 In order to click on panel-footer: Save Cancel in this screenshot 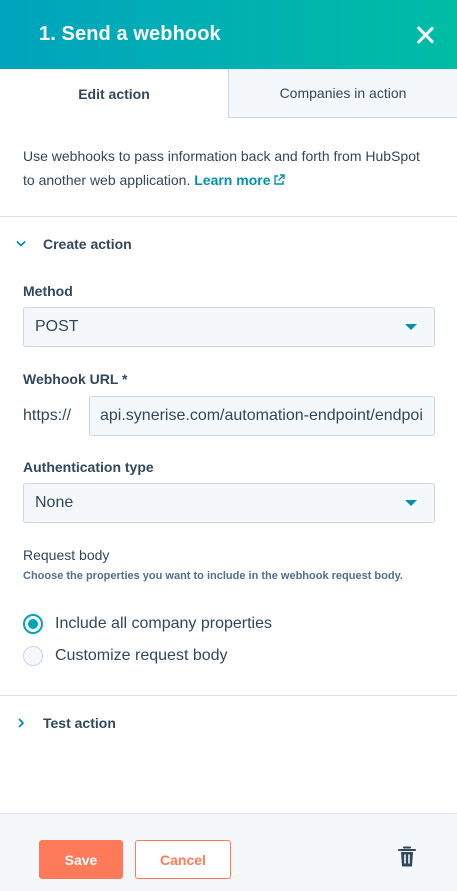, I will do `click(228, 852)`.